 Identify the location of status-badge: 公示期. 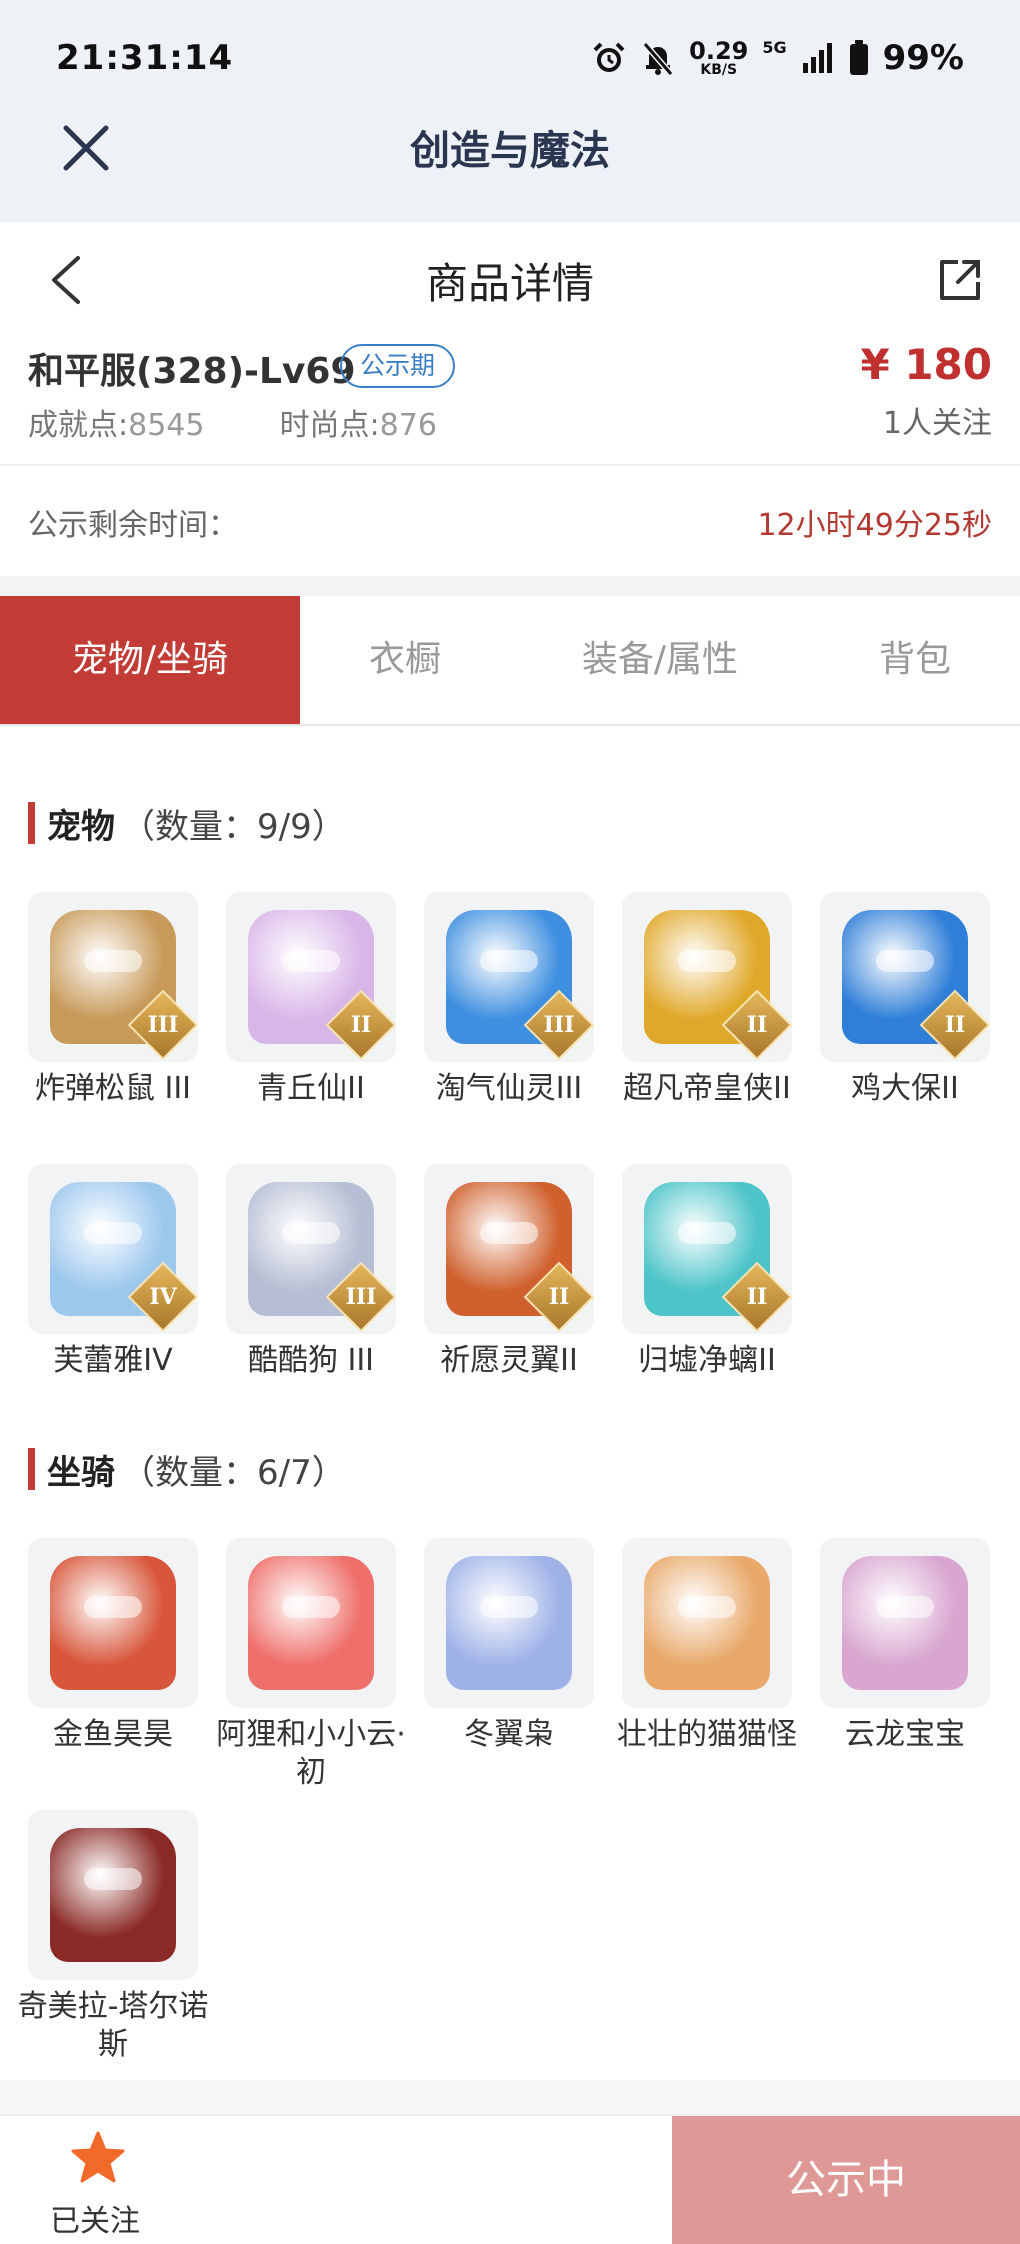
(398, 366).